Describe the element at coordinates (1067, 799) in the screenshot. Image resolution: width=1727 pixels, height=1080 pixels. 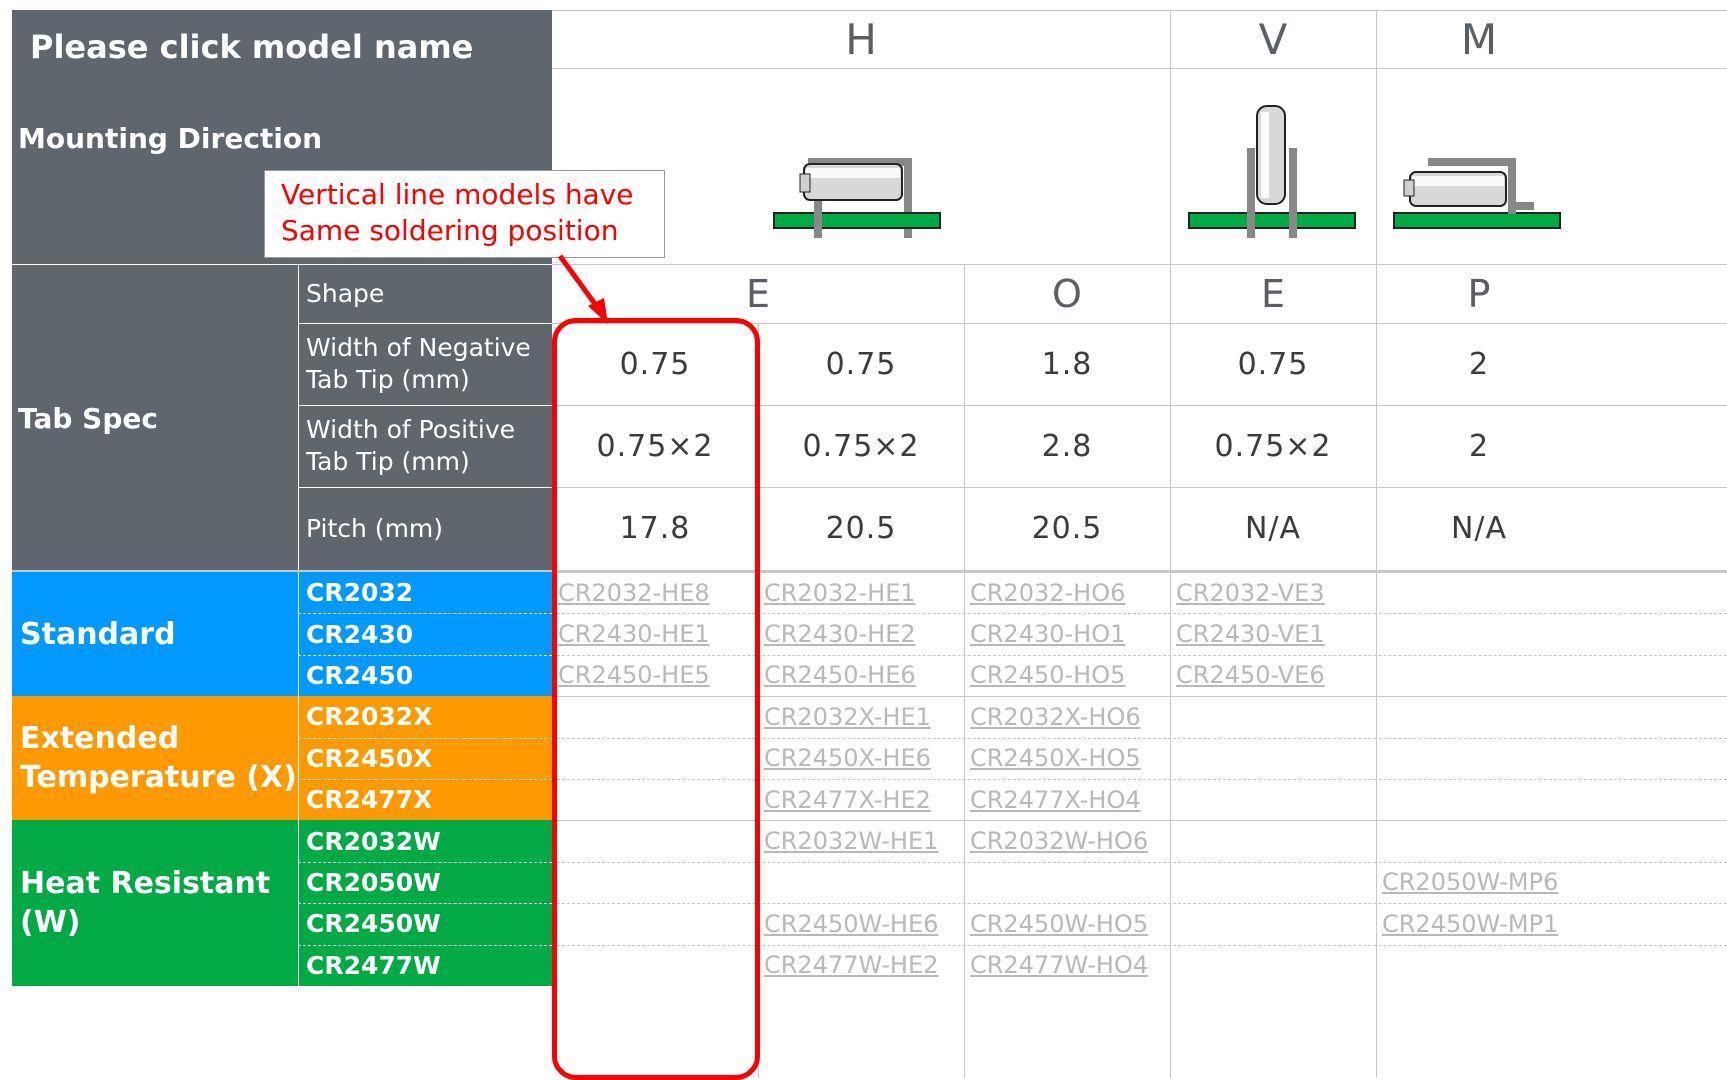
I see `model-link: CR2477X-HO4` at that location.